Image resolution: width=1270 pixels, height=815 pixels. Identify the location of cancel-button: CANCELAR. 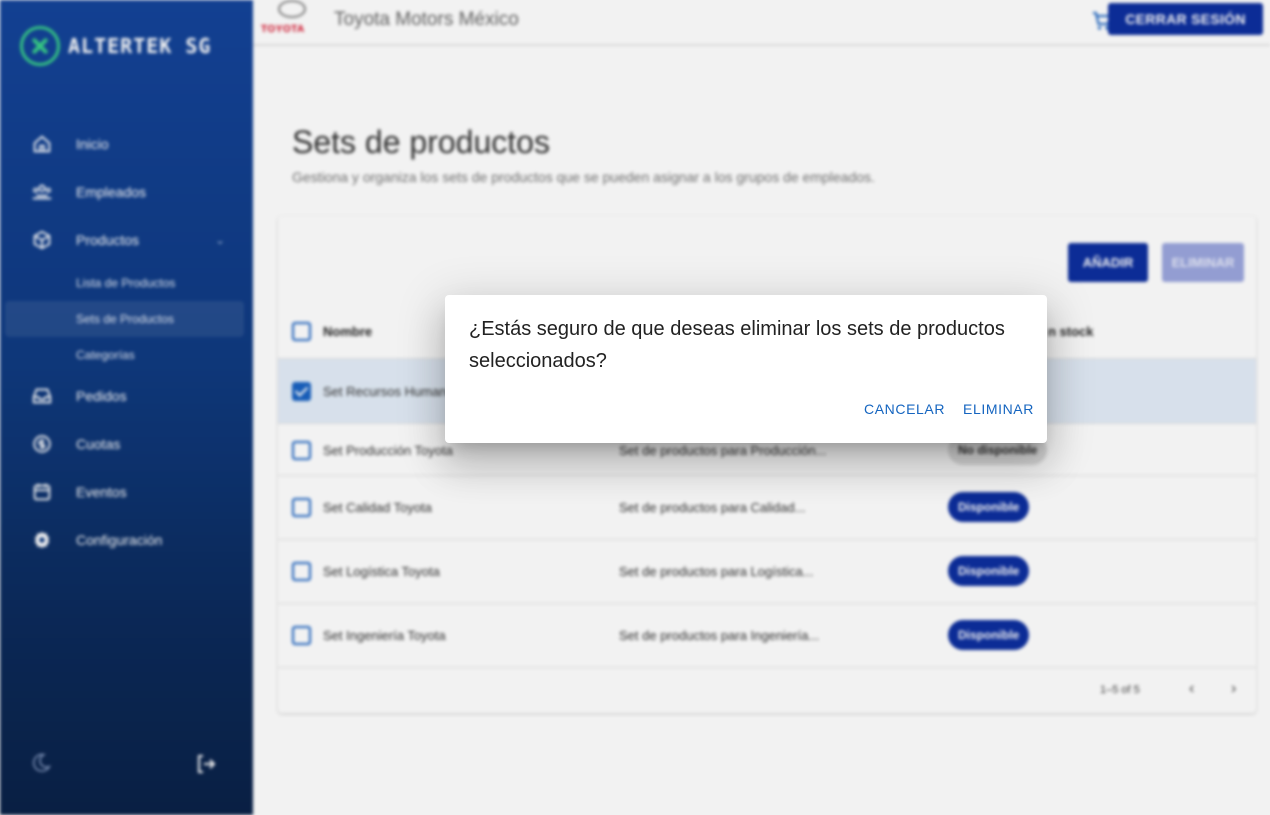
(904, 409).